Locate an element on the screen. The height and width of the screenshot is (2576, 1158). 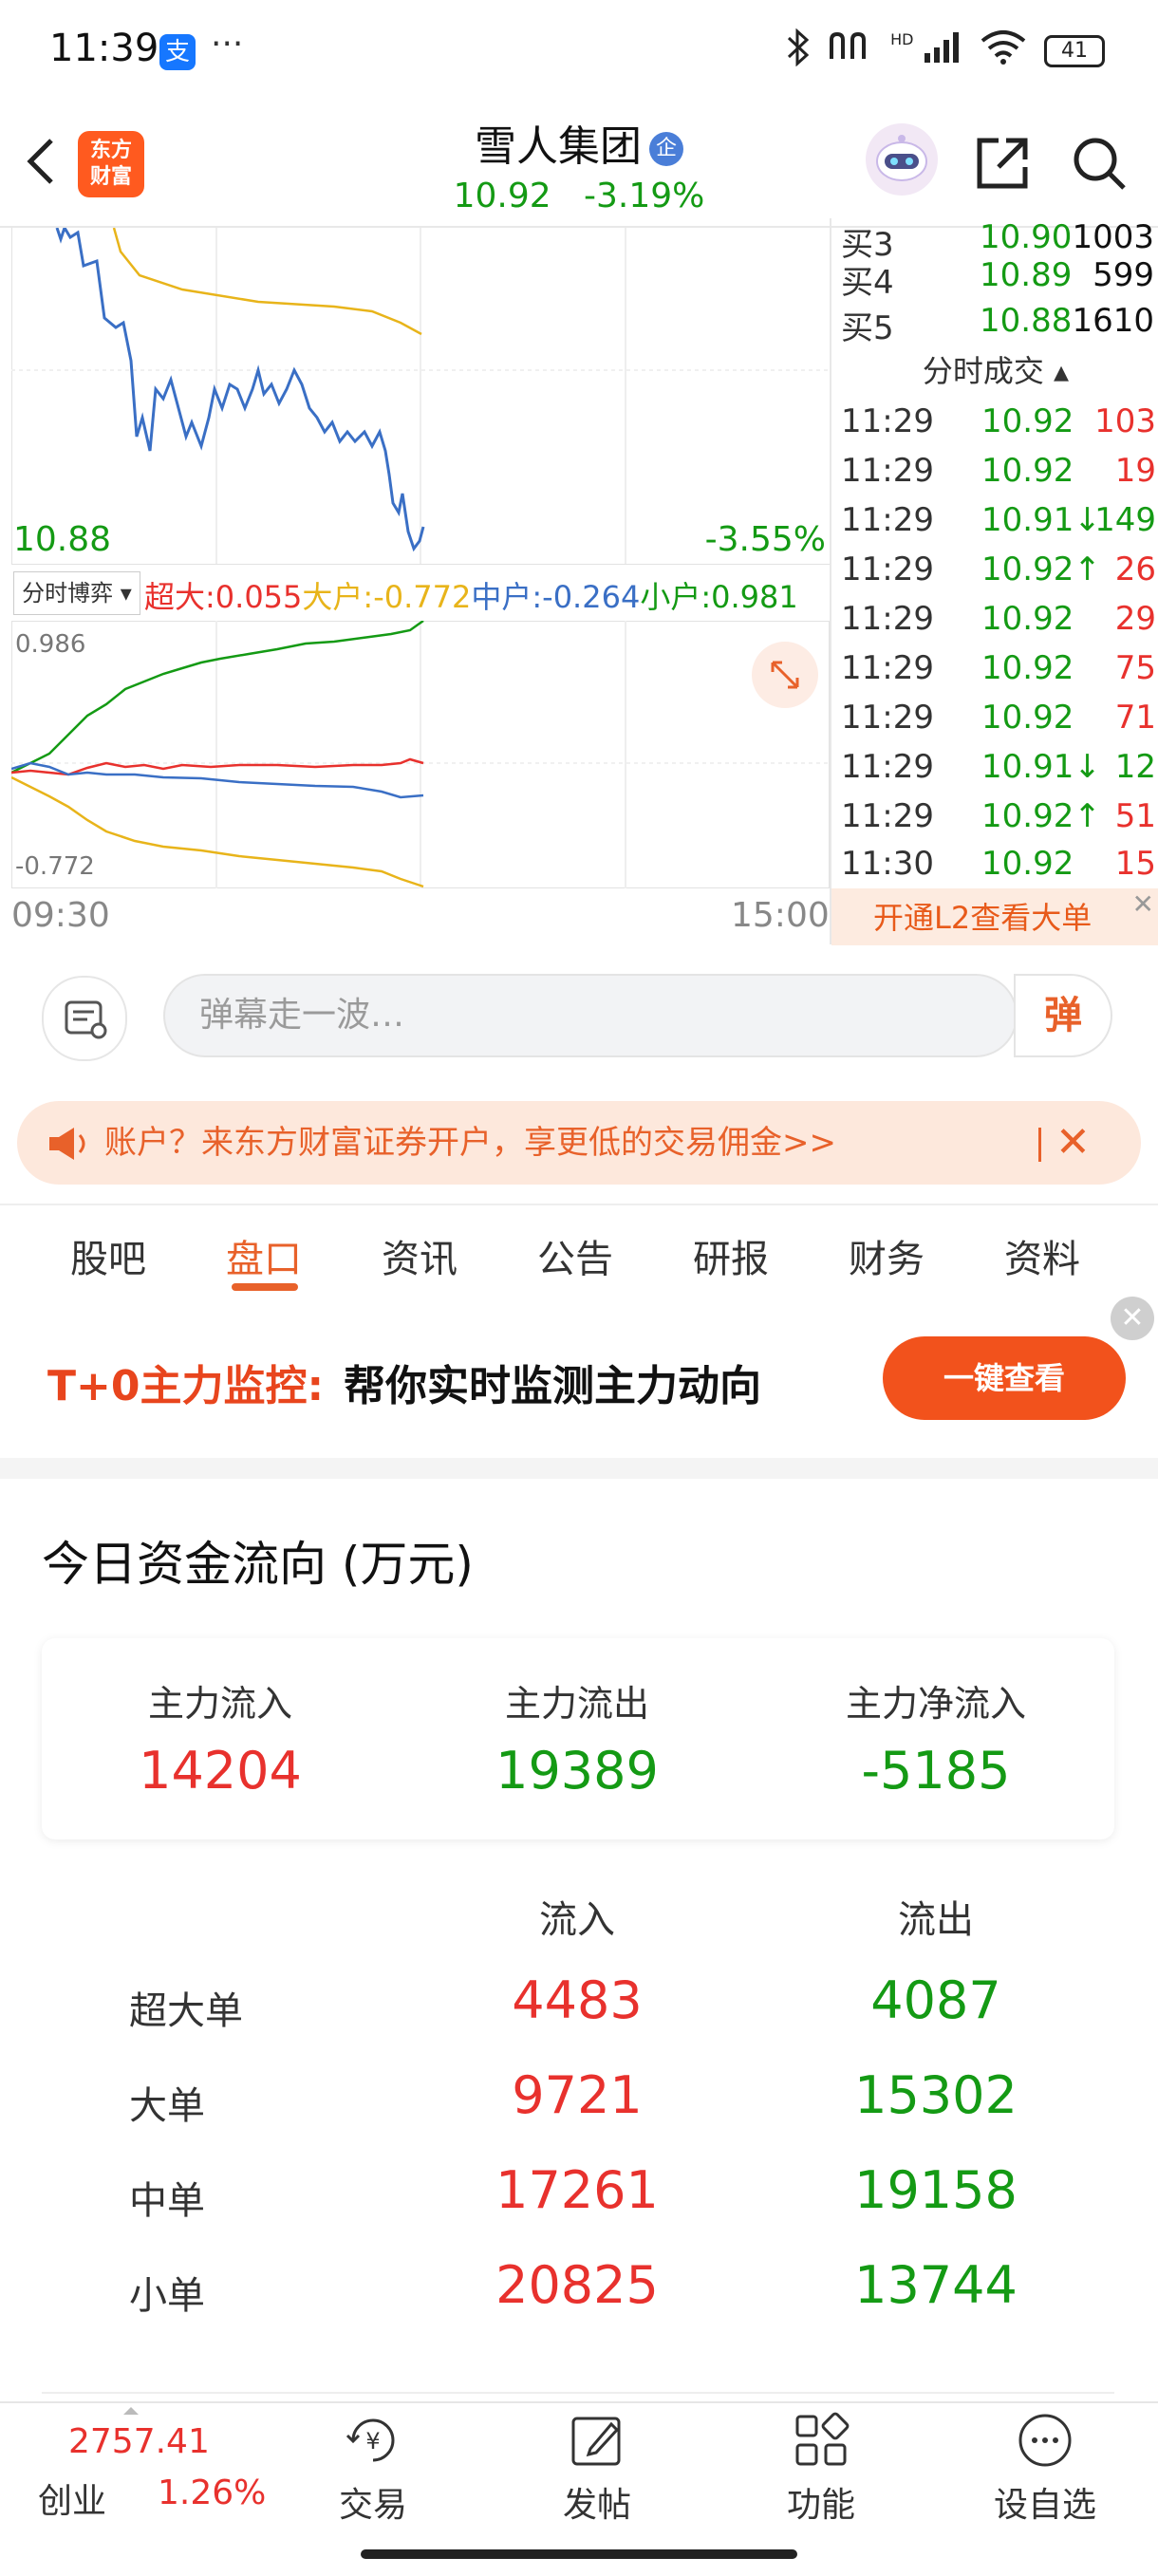
signal-icon: HD is located at coordinates (926, 51).